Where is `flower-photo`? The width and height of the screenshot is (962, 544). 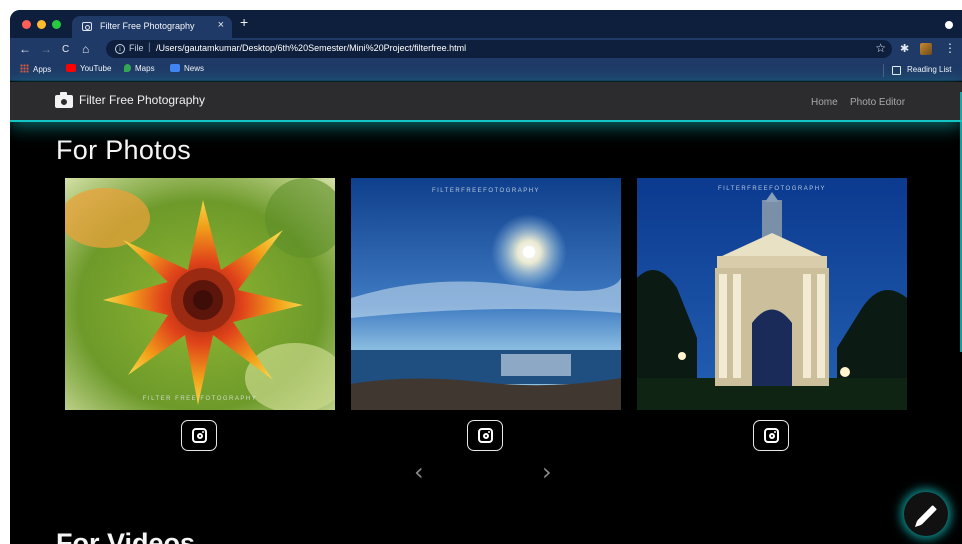
flower-photo is located at coordinates (200, 294).